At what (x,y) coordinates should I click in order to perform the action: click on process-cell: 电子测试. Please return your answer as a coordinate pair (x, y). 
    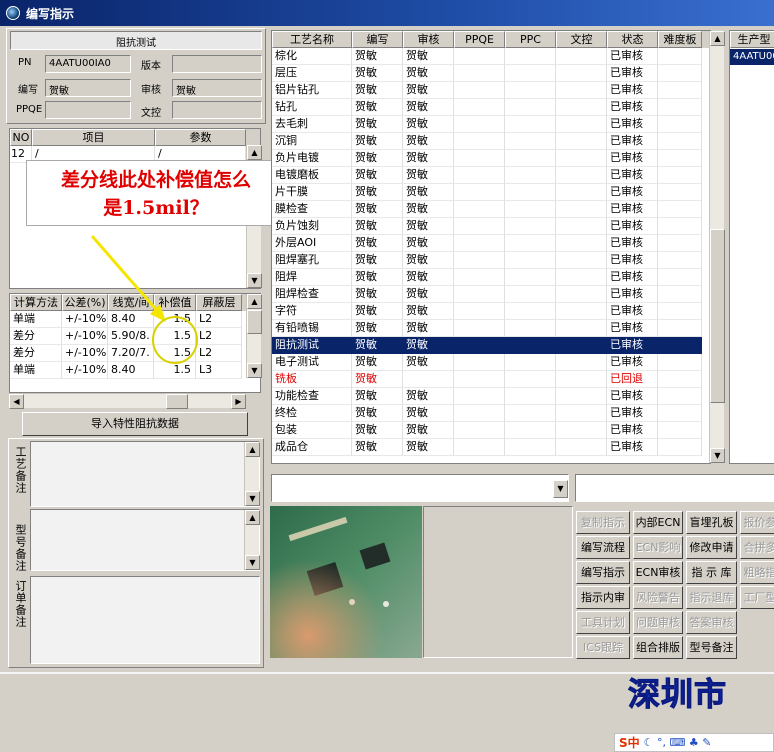
    Looking at the image, I should click on (312, 362).